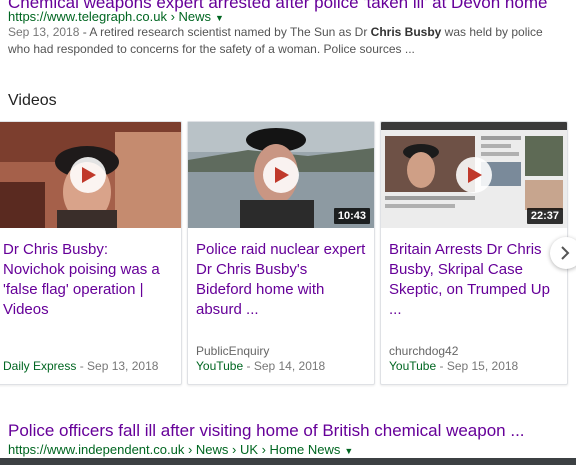 This screenshot has height=465, width=576. I want to click on video-meta-1: Daily Express - Sep 13, 2018, so click(80, 366).